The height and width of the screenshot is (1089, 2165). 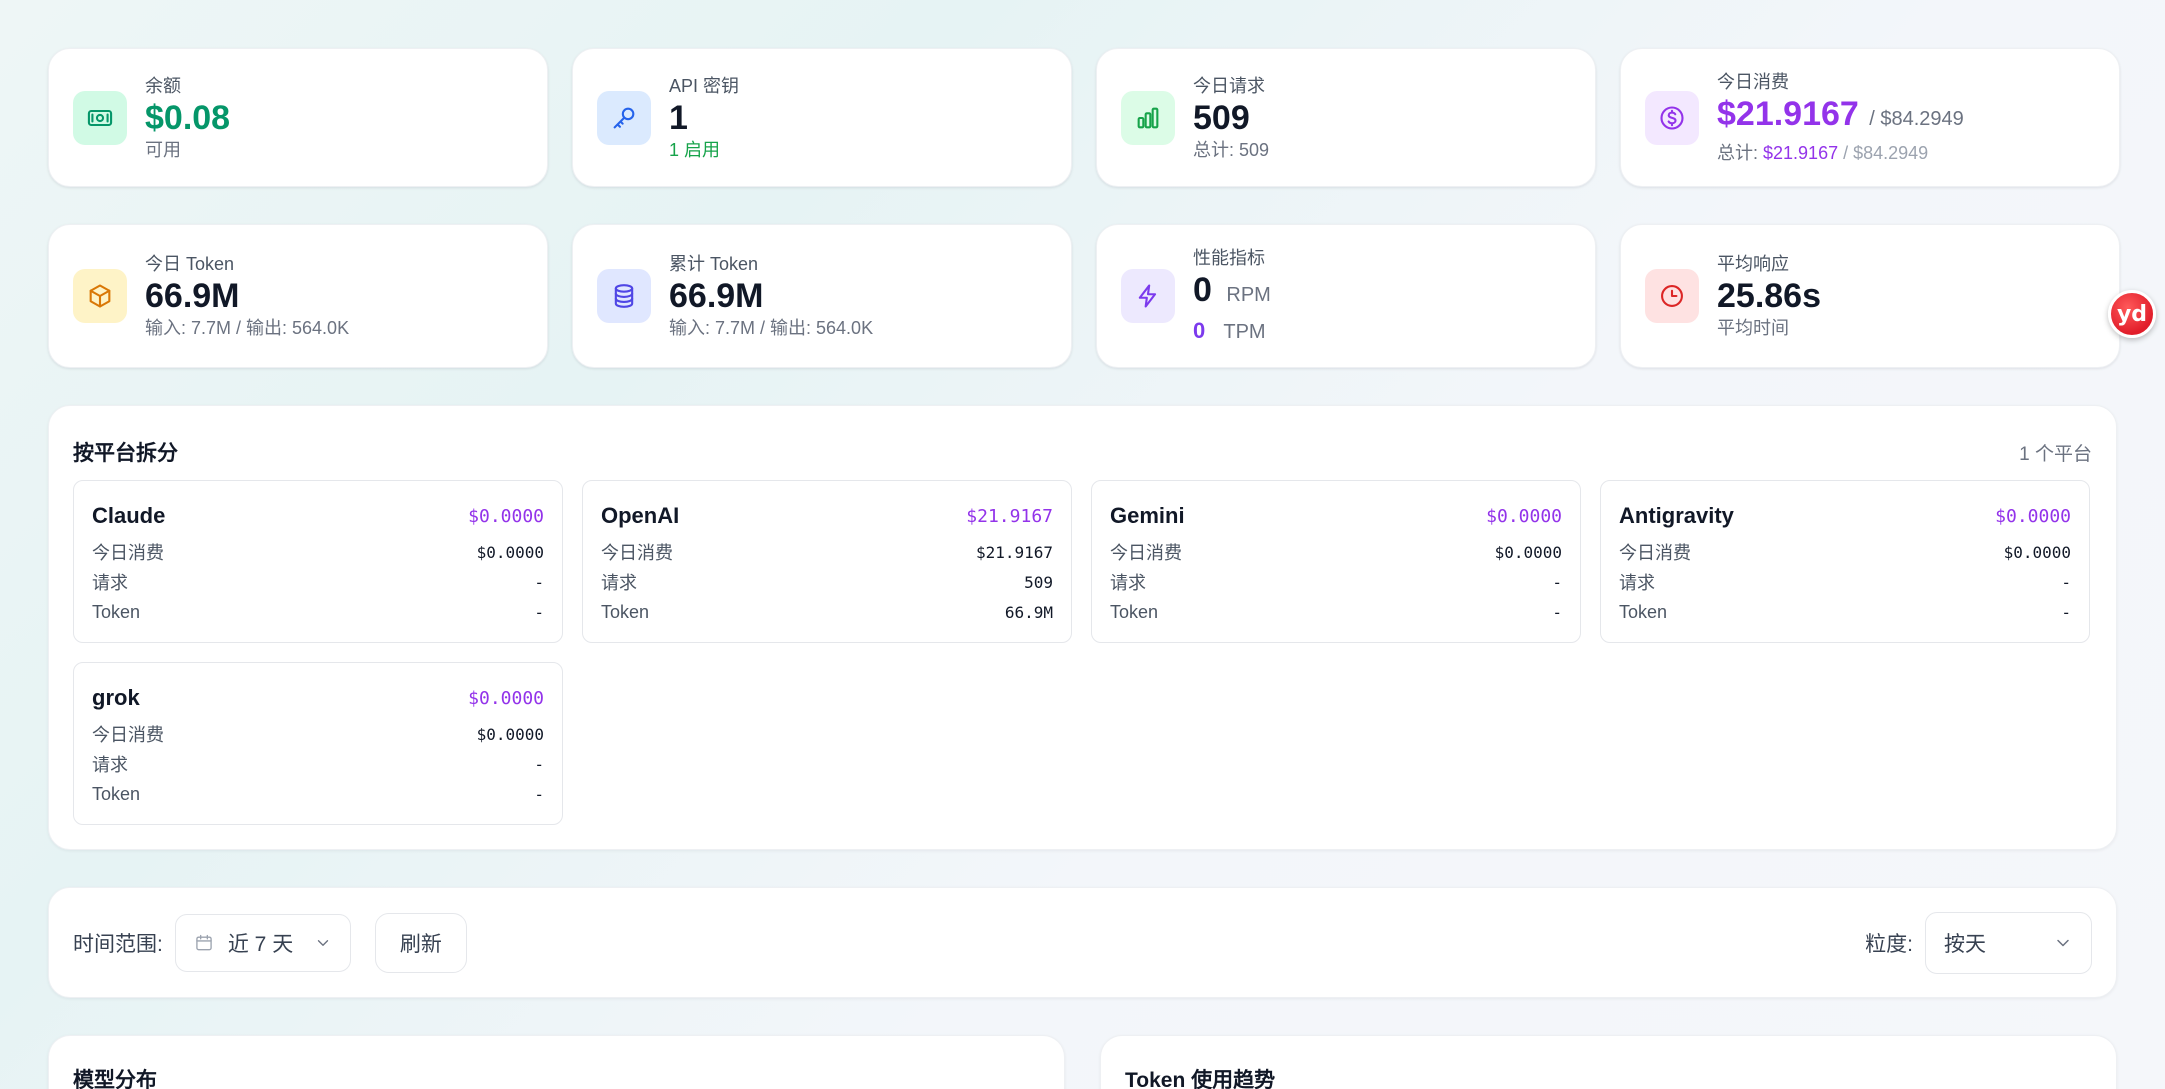 I want to click on today-requests-value: 509, so click(x=1221, y=117).